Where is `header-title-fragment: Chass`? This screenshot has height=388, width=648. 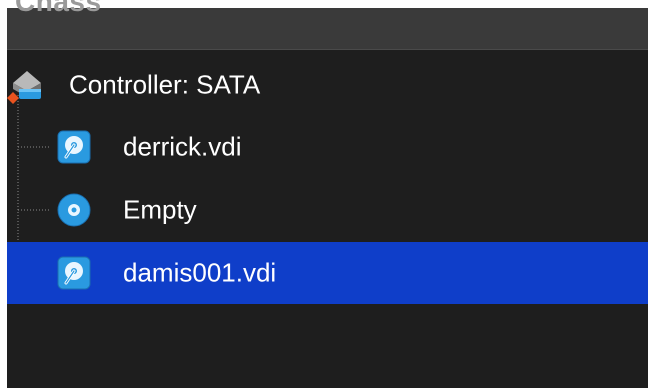
header-title-fragment: Chass is located at coordinates (58, 8).